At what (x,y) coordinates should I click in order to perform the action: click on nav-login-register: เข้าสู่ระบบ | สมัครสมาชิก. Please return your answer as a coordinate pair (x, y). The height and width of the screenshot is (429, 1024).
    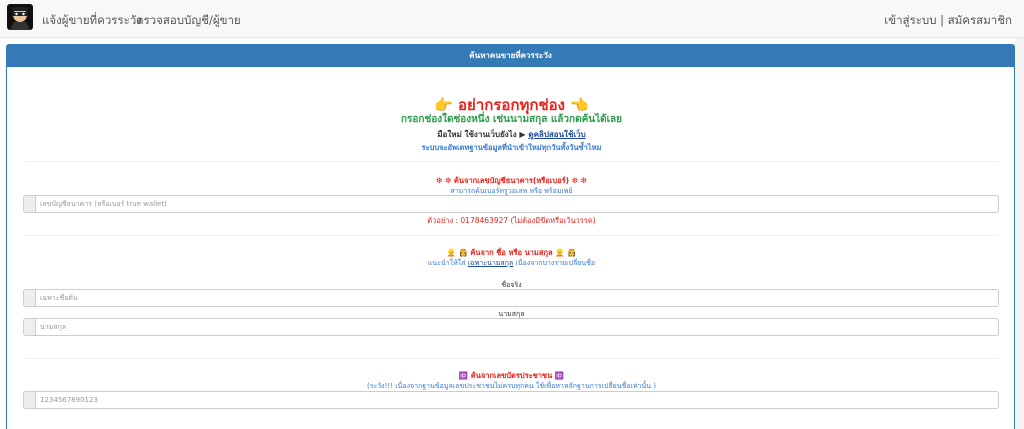
    Looking at the image, I should click on (948, 21).